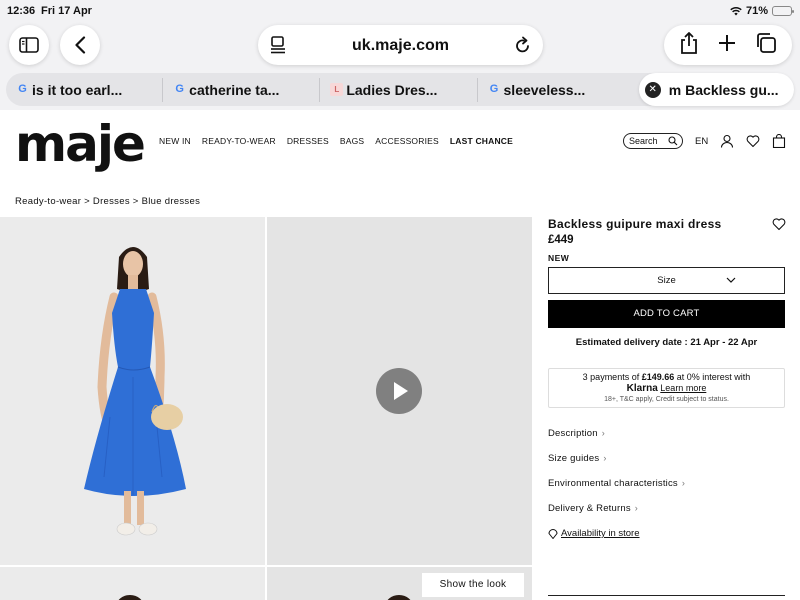 The image size is (800, 600). What do you see at coordinates (666, 314) in the screenshot?
I see `add-to-cart-button: ADD TO CART` at bounding box center [666, 314].